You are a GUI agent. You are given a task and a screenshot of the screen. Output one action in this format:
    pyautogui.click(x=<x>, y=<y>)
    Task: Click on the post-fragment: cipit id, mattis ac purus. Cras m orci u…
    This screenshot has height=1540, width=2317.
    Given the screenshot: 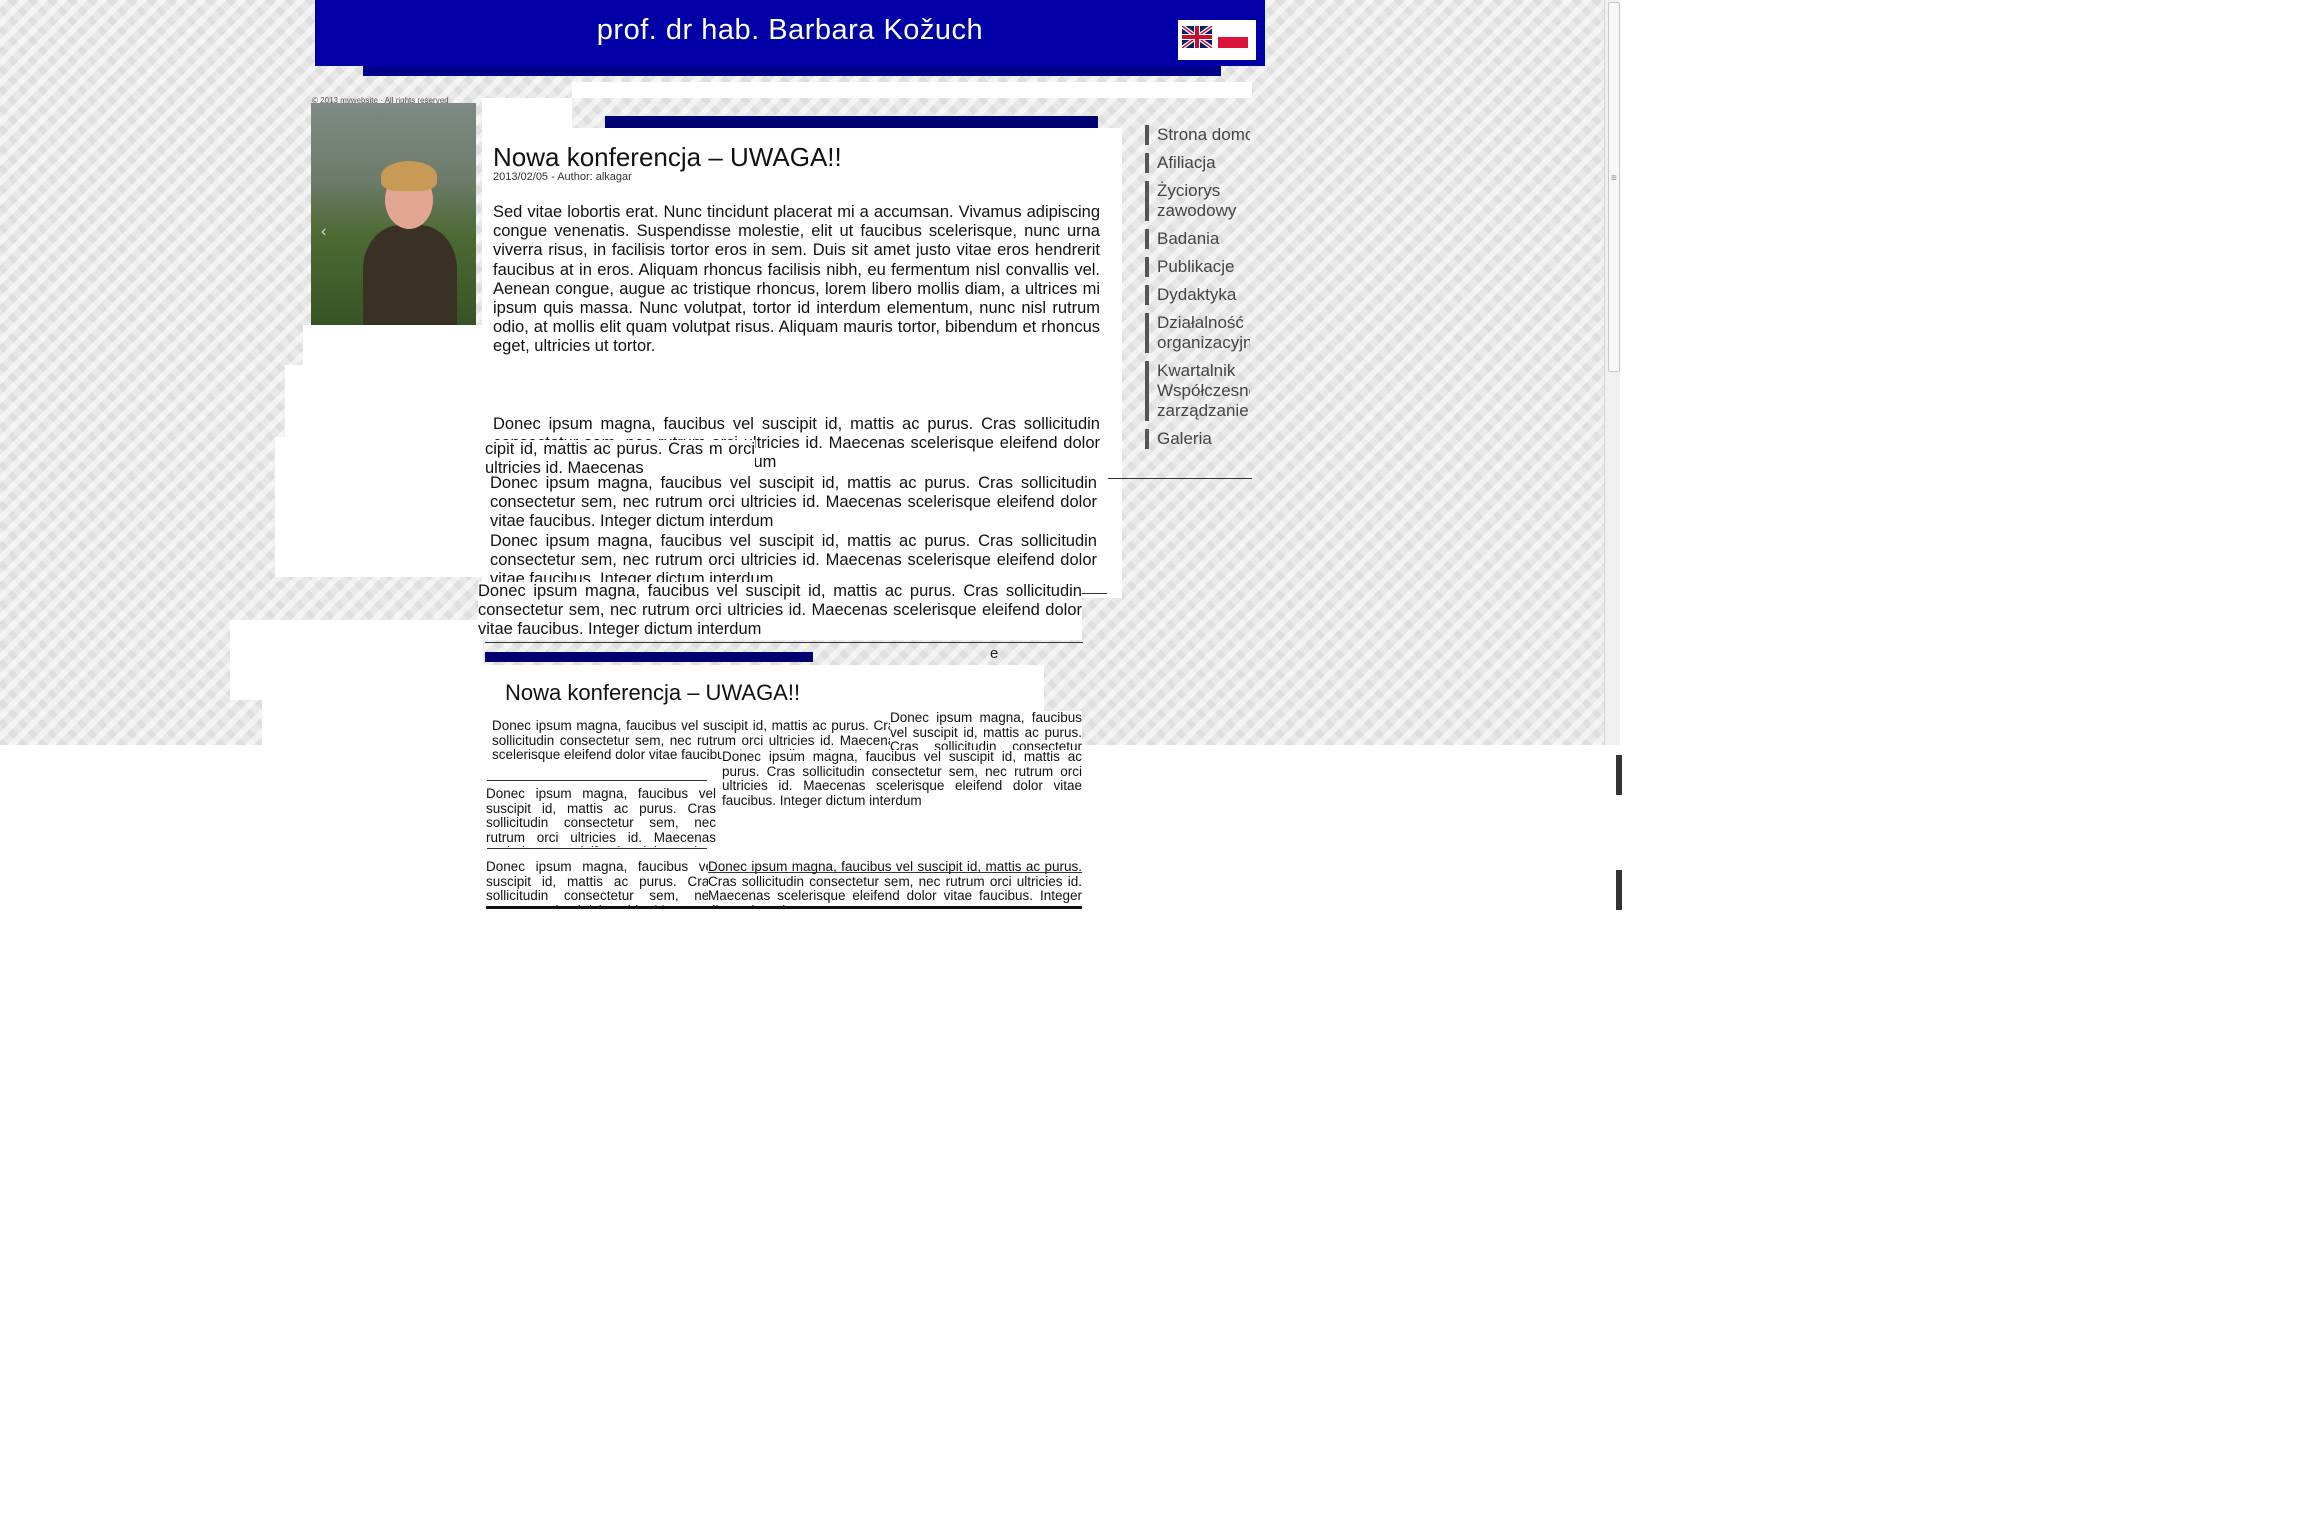 What is the action you would take?
    pyautogui.click(x=620, y=457)
    